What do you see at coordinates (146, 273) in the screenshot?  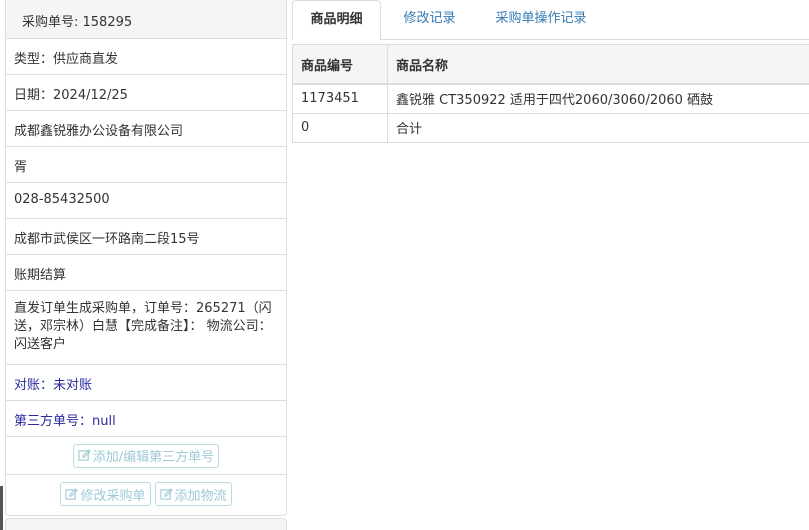 I see `payment-terms: 账期结算` at bounding box center [146, 273].